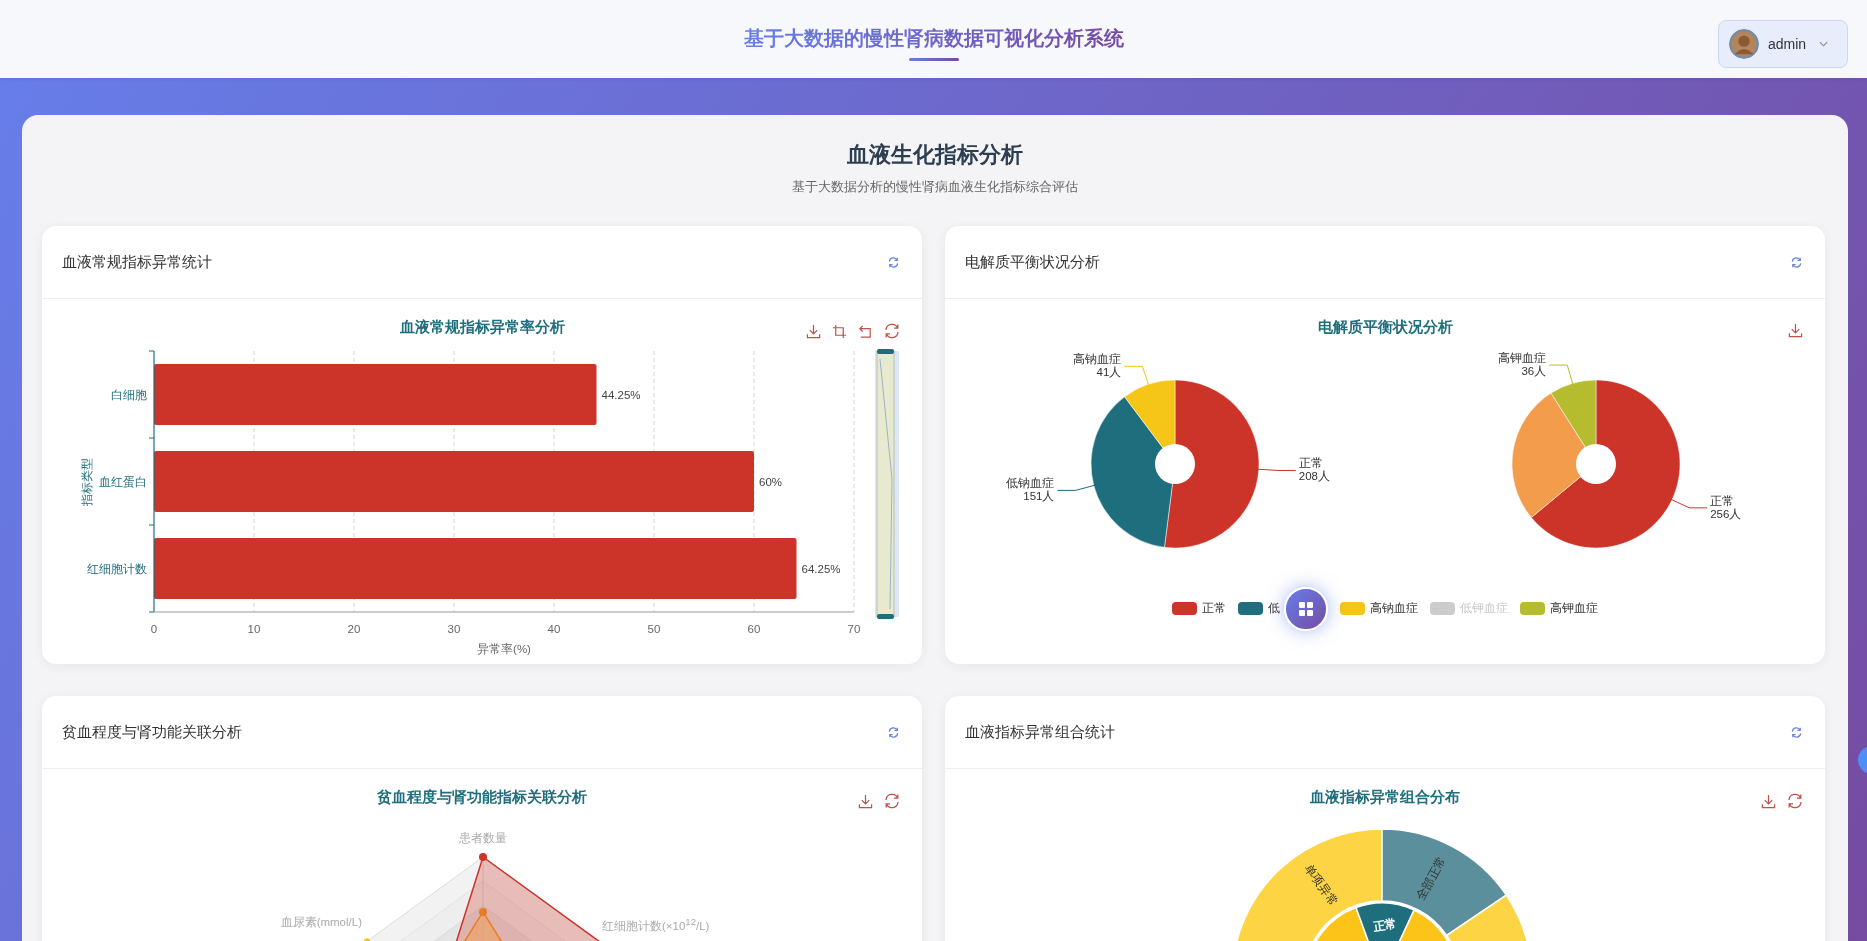 This screenshot has width=1867, height=941. I want to click on slice-value: 208人, so click(1314, 476).